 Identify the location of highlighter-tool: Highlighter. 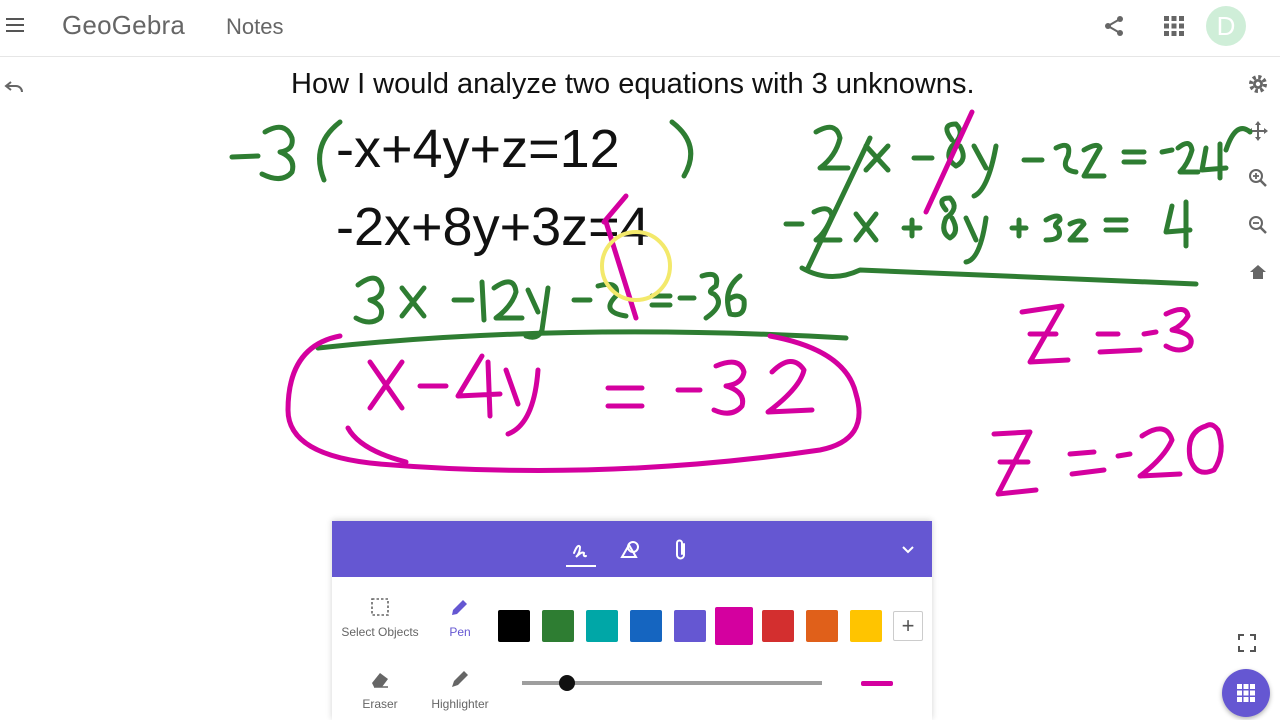
(460, 689).